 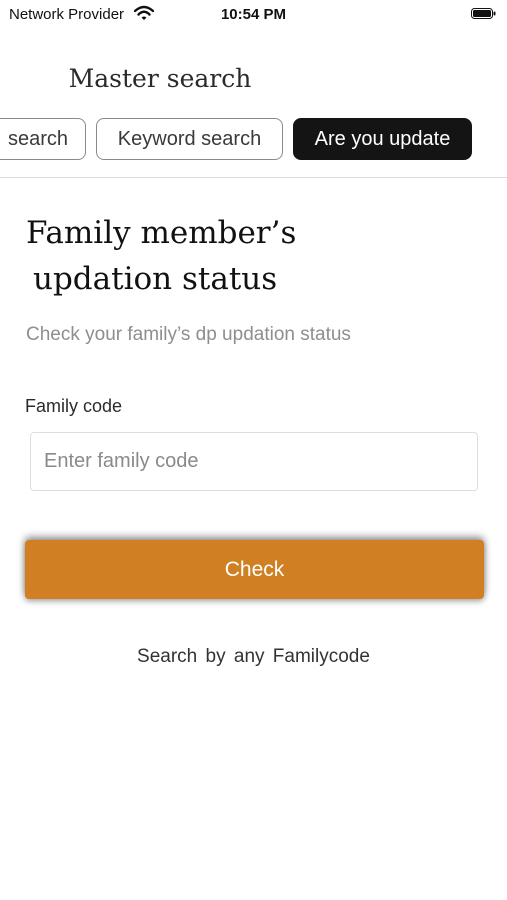 What do you see at coordinates (382, 139) in the screenshot?
I see `tab-are-you-update: Are you update` at bounding box center [382, 139].